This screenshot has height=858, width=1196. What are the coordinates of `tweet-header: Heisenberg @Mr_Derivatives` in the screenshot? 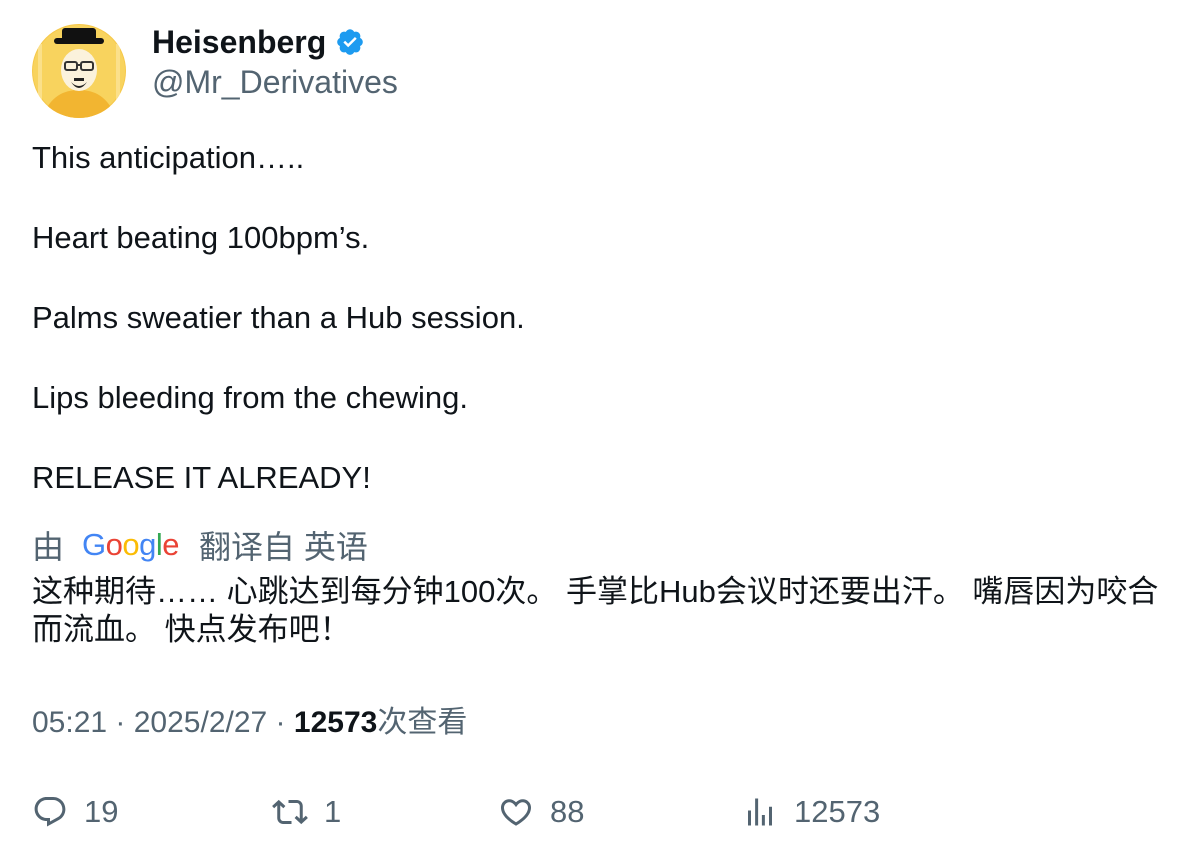 It's located at (602, 72).